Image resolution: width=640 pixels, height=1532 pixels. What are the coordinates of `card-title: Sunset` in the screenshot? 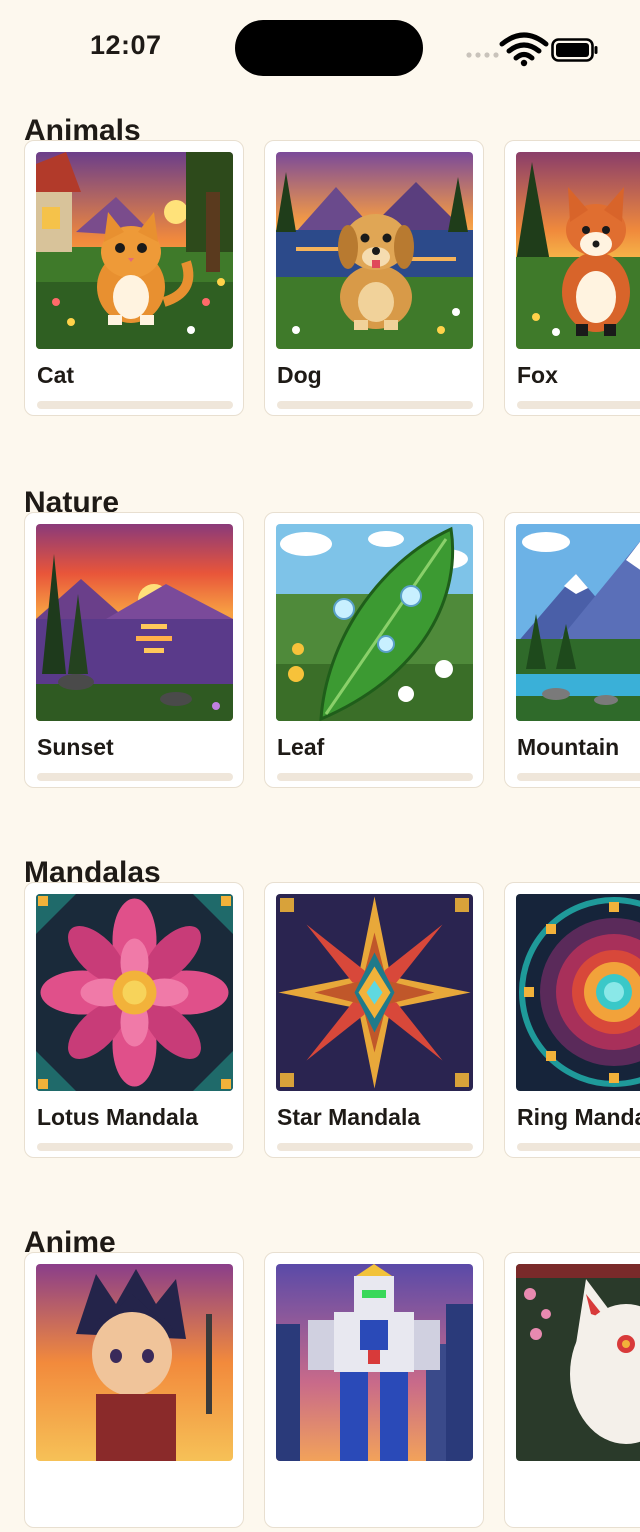 It's located at (75, 747).